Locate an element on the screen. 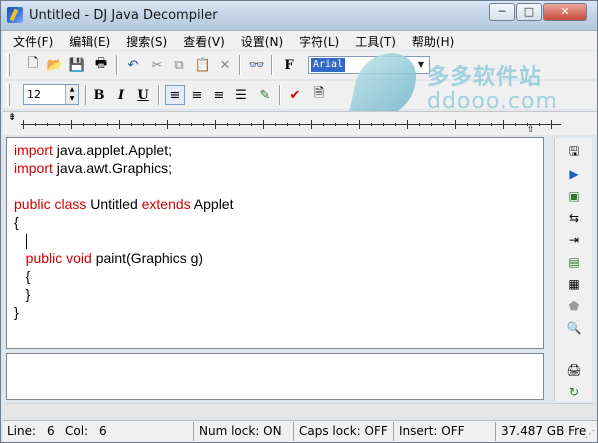  code-keyword: extends is located at coordinates (166, 204).